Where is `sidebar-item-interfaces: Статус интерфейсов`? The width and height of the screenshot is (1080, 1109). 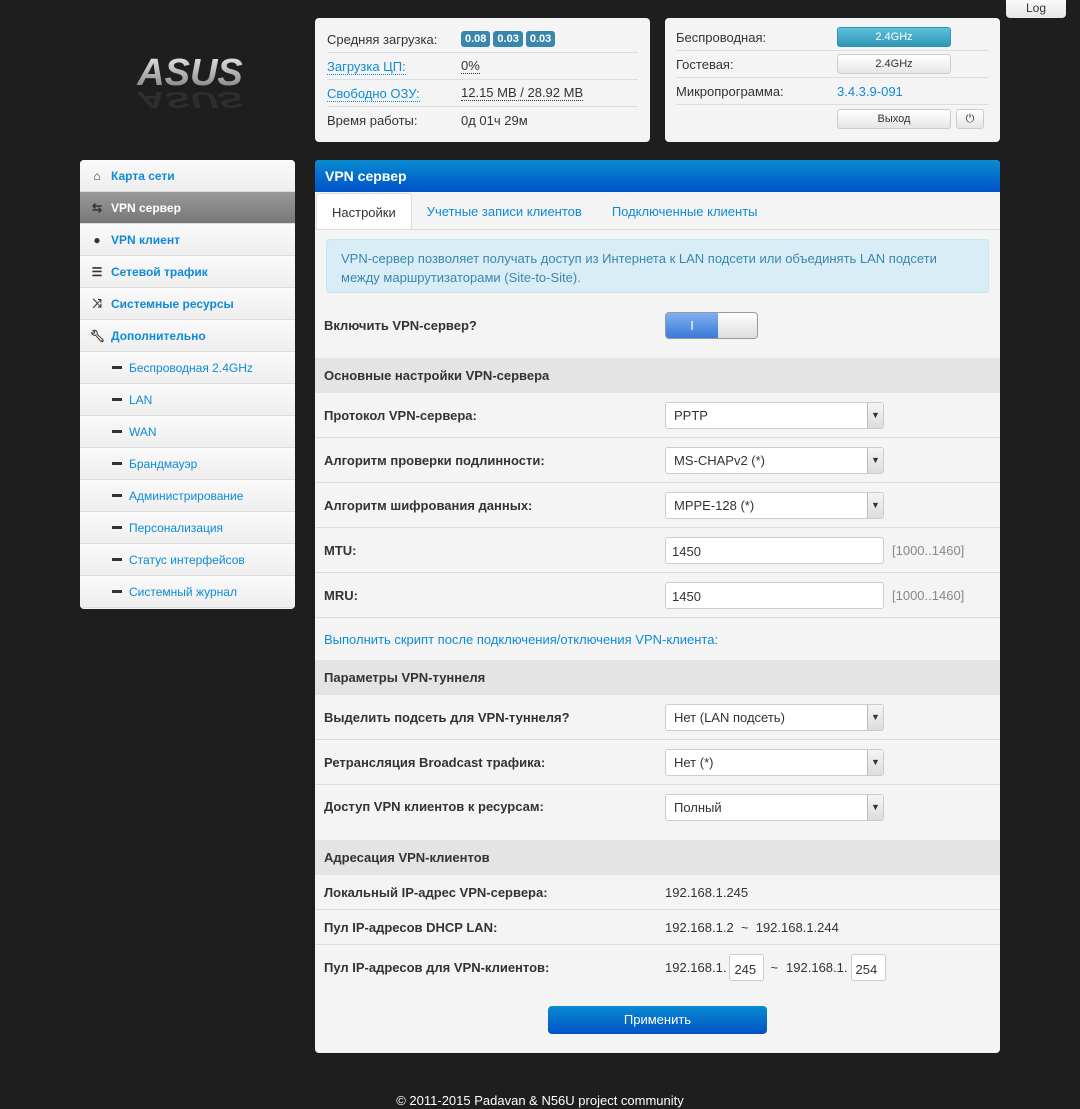 sidebar-item-interfaces: Статус интерфейсов is located at coordinates (187, 560).